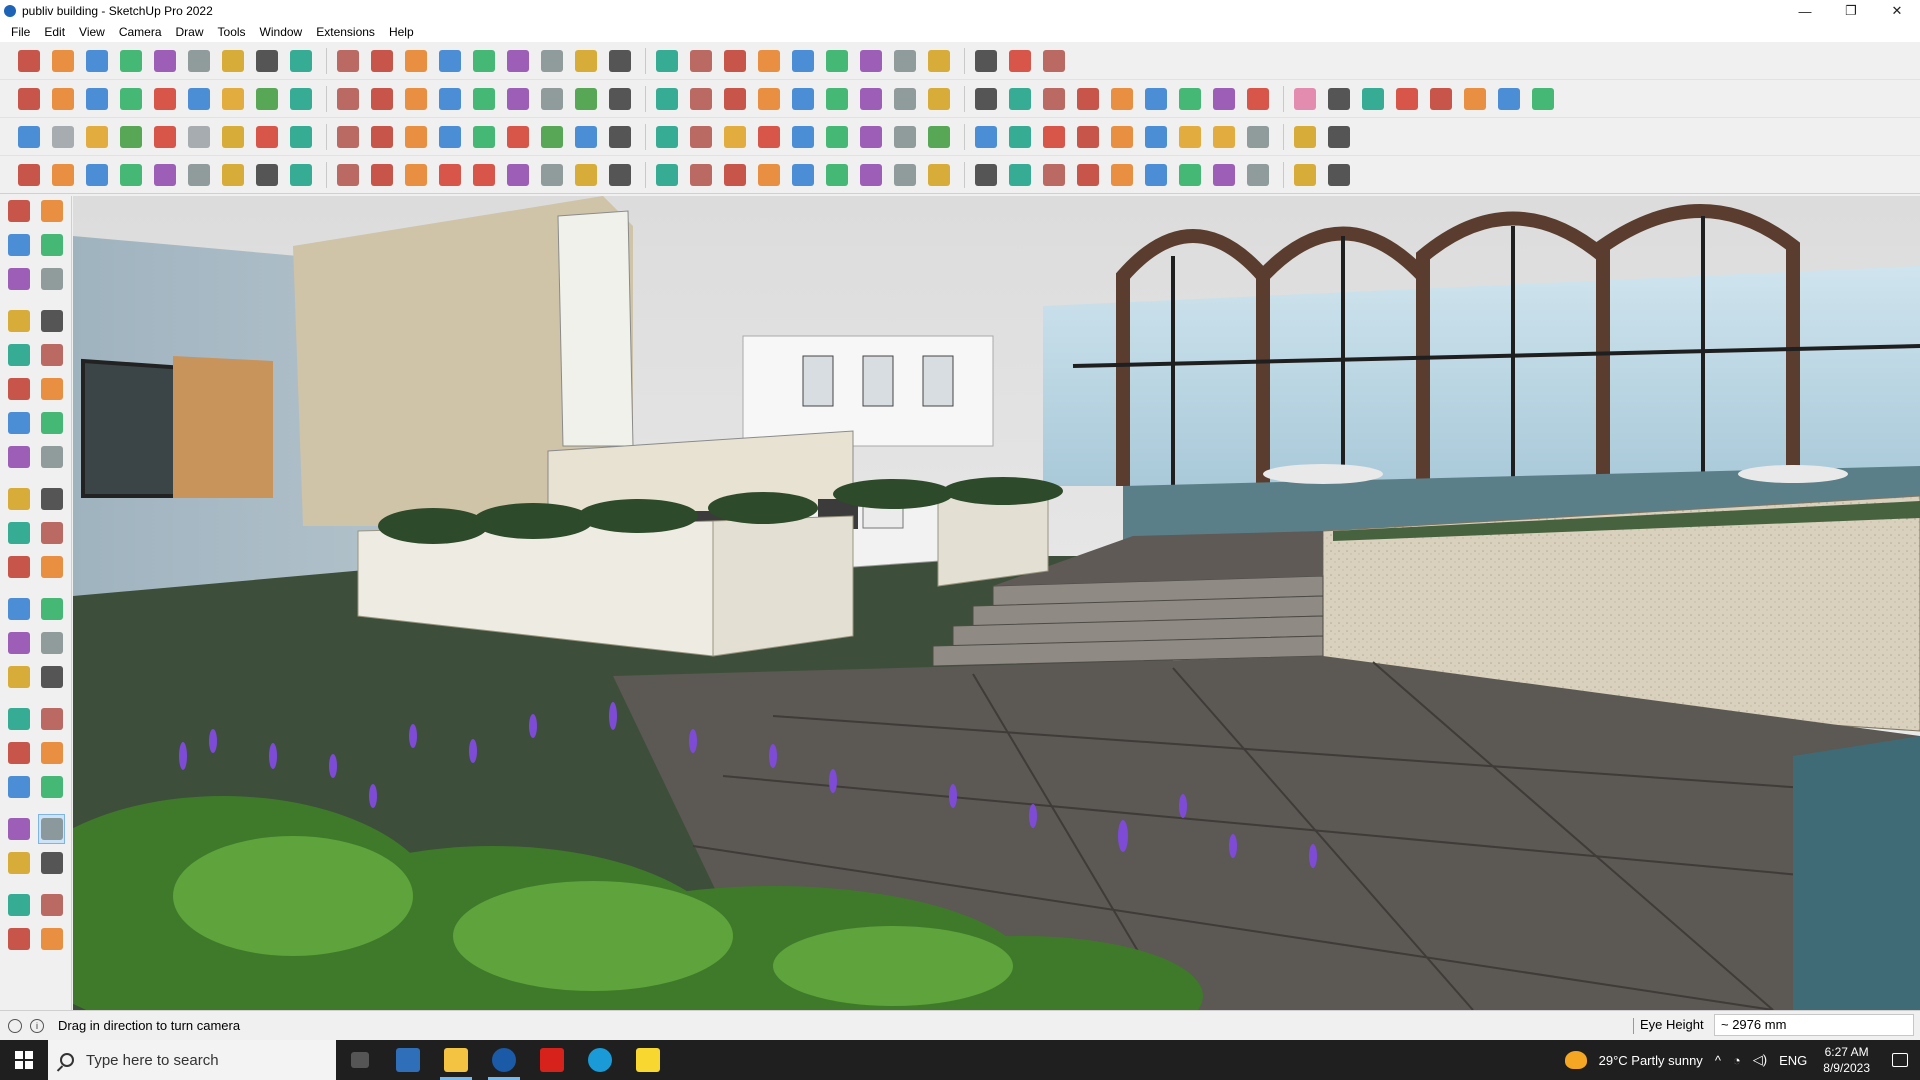 The width and height of the screenshot is (1920, 1080). What do you see at coordinates (1305, 99) in the screenshot?
I see `eraser-pink-button` at bounding box center [1305, 99].